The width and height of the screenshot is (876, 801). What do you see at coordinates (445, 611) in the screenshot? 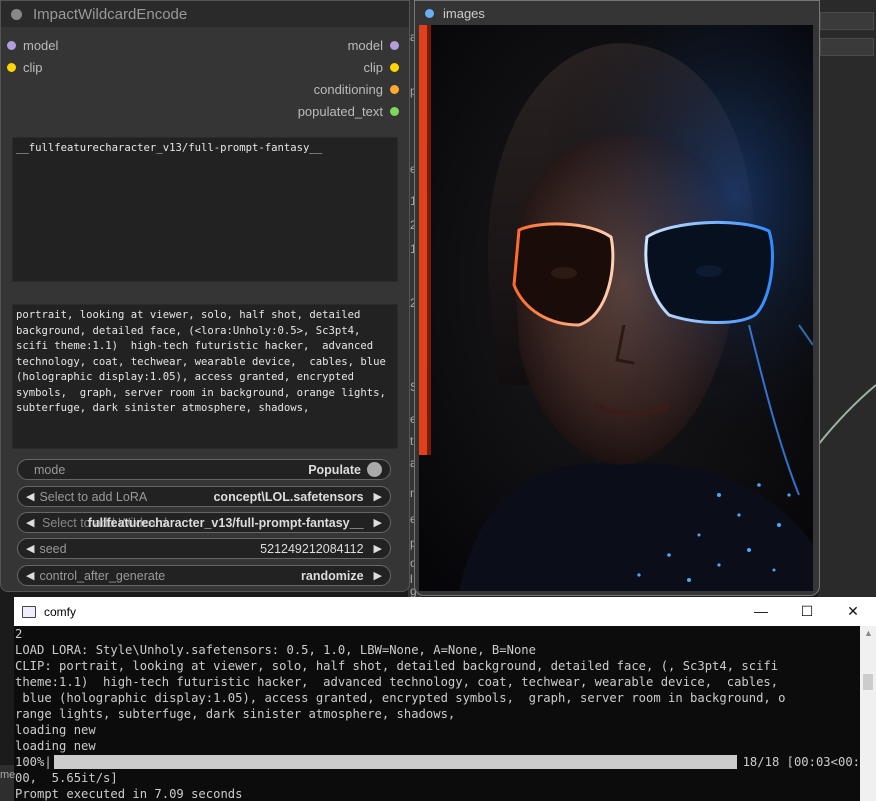
I see `console-title-bar: comfy — ☐ ✕` at bounding box center [445, 611].